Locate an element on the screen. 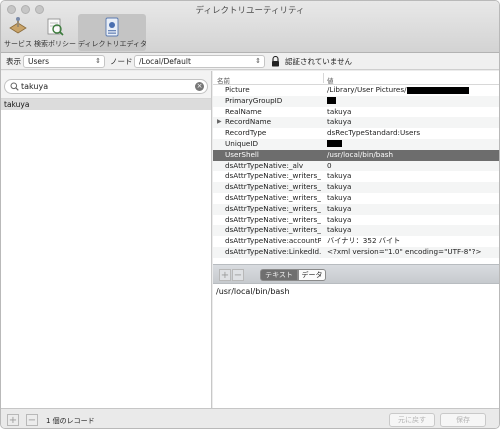 This screenshot has width=500, height=429. table-row: UniqueID is located at coordinates (356, 144).